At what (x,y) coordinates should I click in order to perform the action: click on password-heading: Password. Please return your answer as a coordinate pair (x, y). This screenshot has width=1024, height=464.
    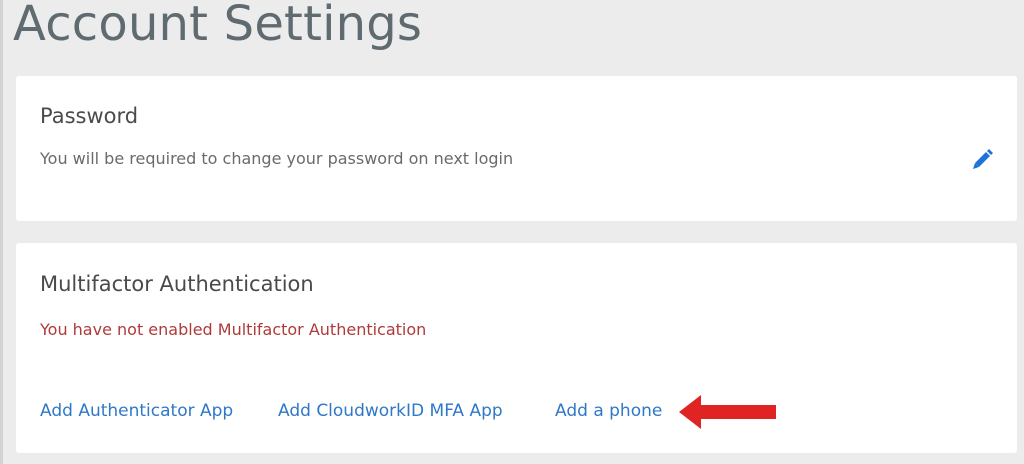
    Looking at the image, I should click on (89, 116).